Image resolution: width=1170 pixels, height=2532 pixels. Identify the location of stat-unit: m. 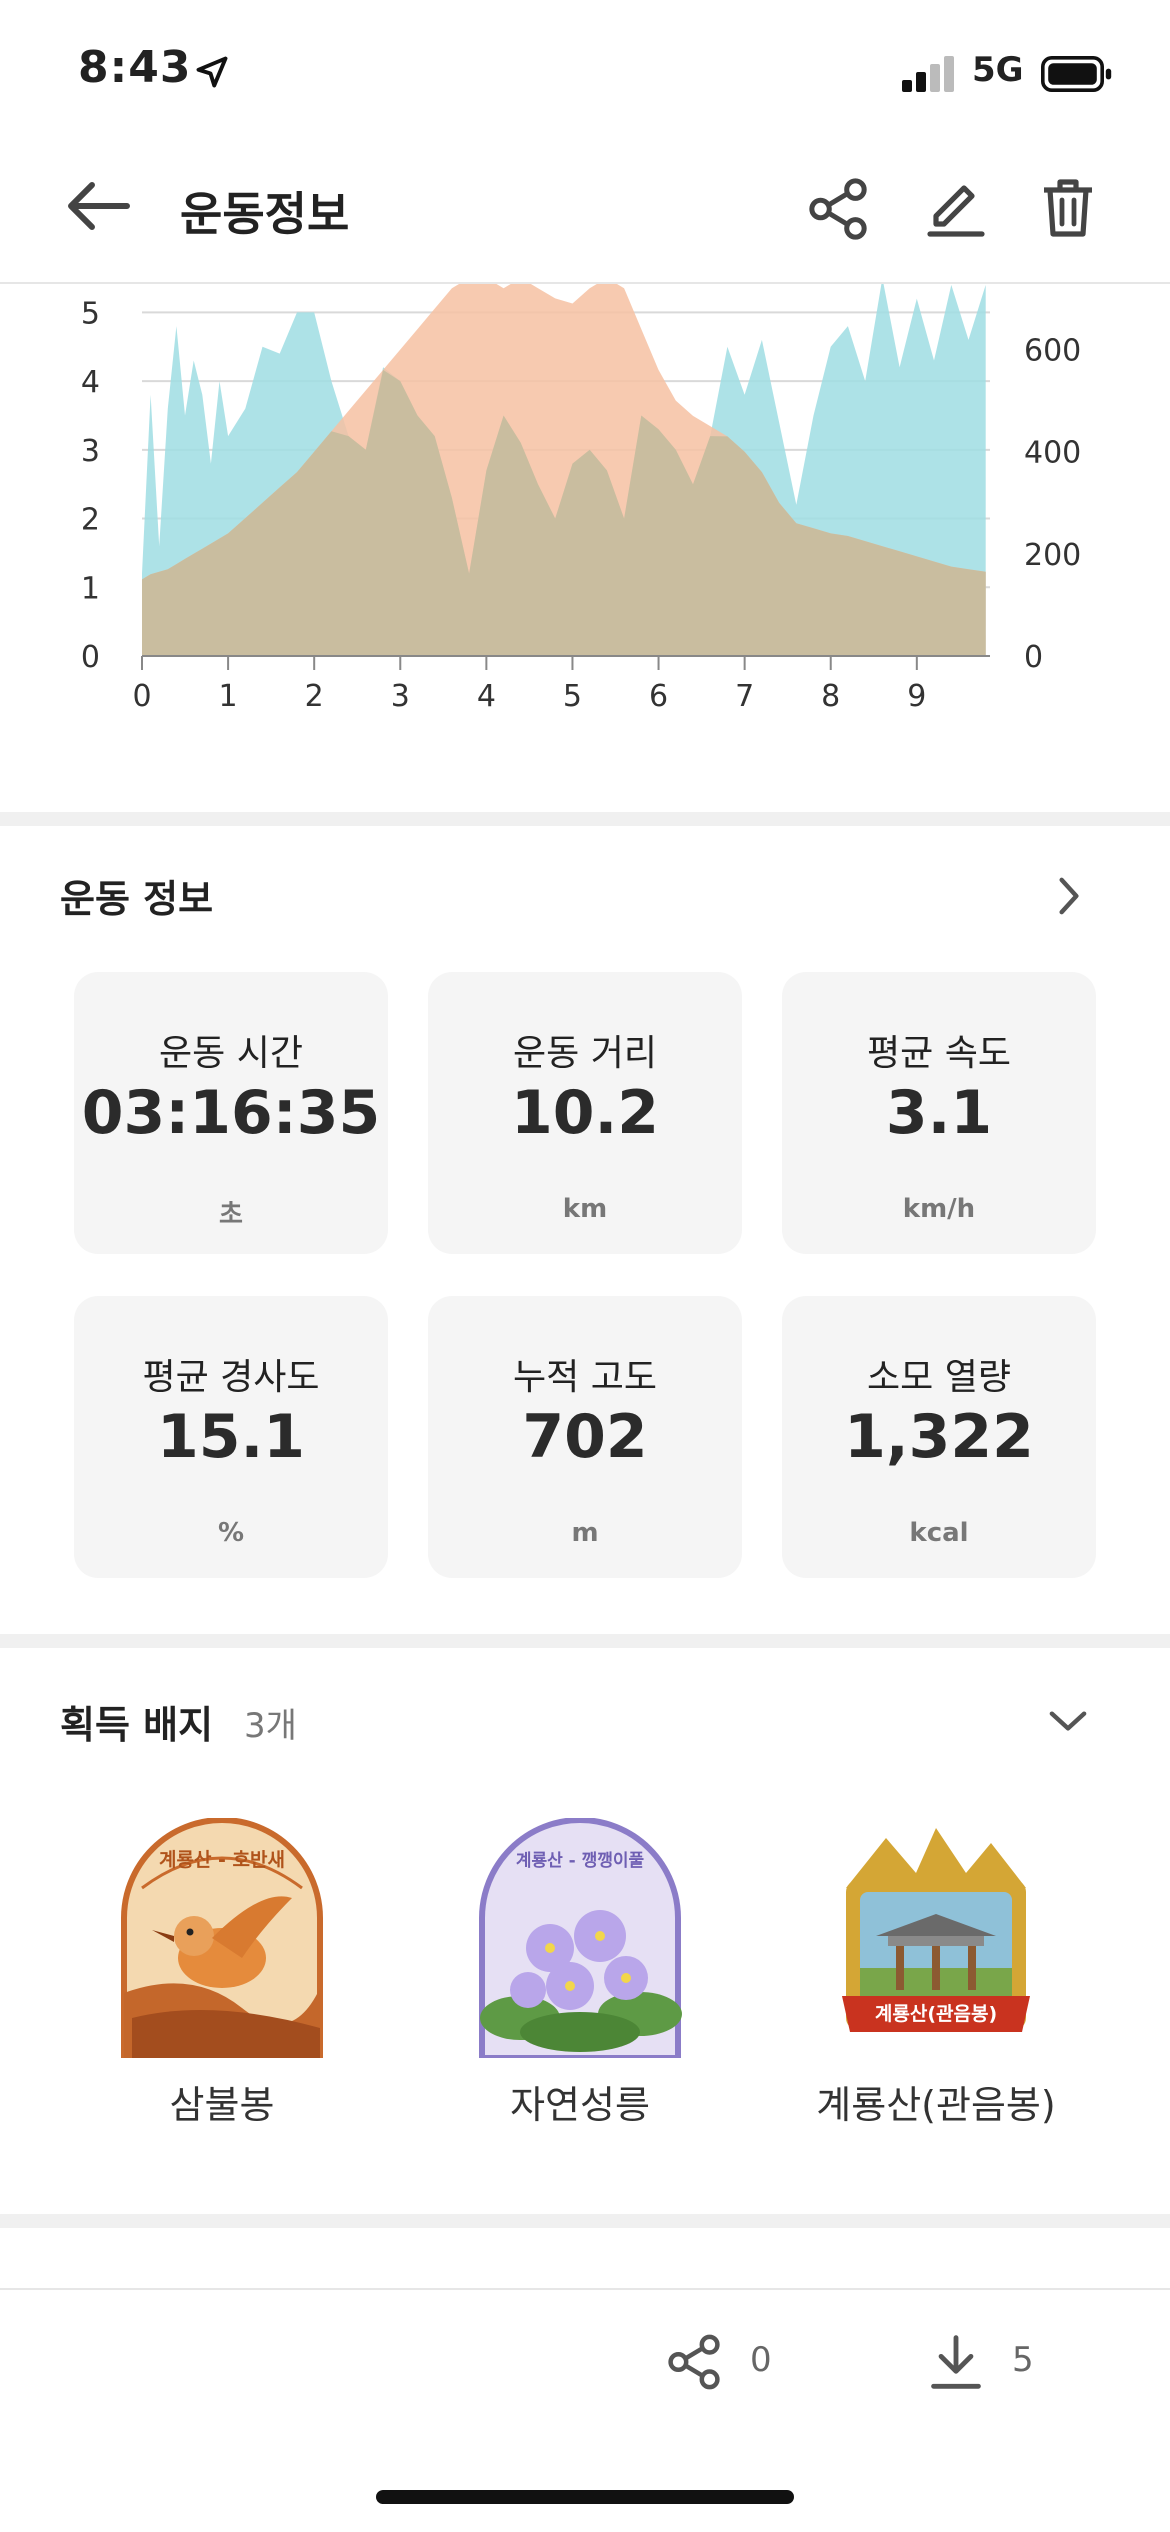
(585, 1533).